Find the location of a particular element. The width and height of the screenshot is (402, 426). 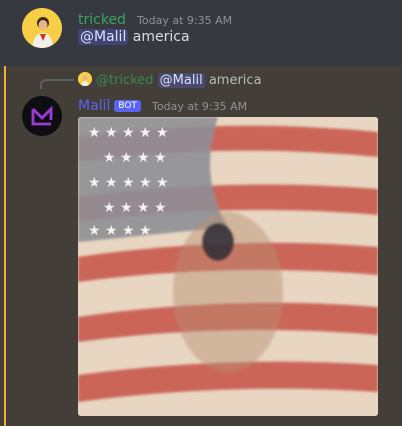

avatar-tricked is located at coordinates (42, 28).